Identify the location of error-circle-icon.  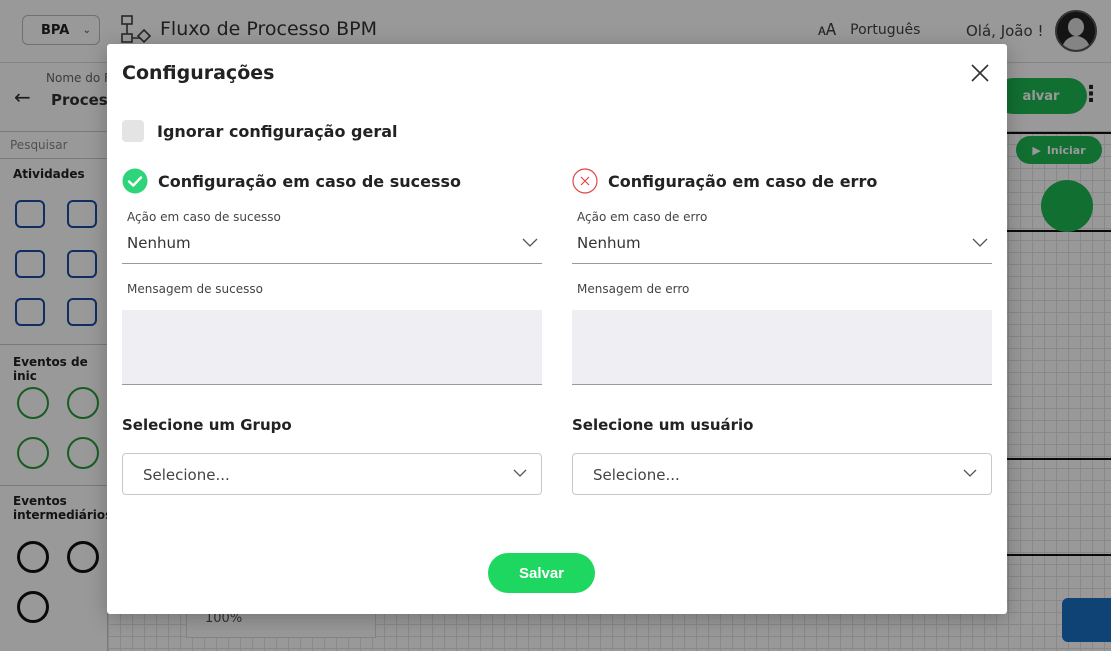
(585, 181).